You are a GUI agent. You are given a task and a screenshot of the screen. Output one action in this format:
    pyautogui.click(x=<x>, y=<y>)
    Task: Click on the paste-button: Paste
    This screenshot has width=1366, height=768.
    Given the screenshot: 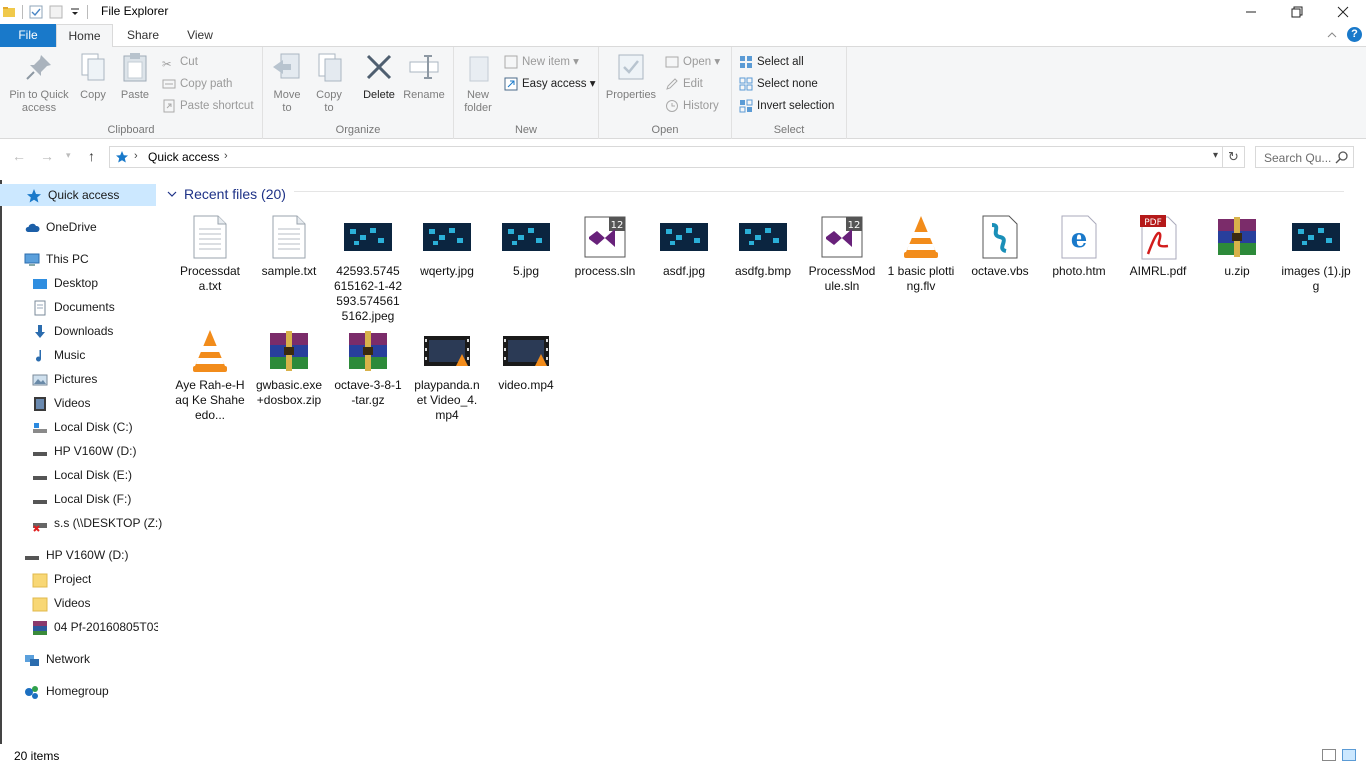 What is the action you would take?
    pyautogui.click(x=135, y=76)
    